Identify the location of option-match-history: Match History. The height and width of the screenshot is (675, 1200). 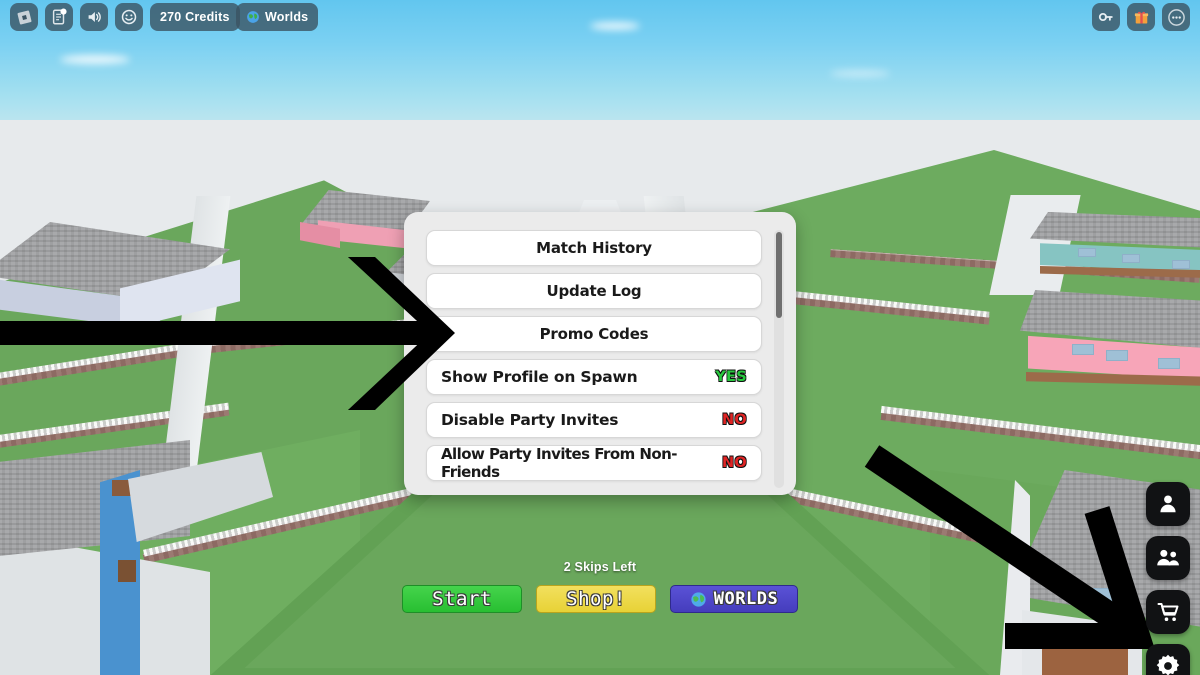
(594, 248).